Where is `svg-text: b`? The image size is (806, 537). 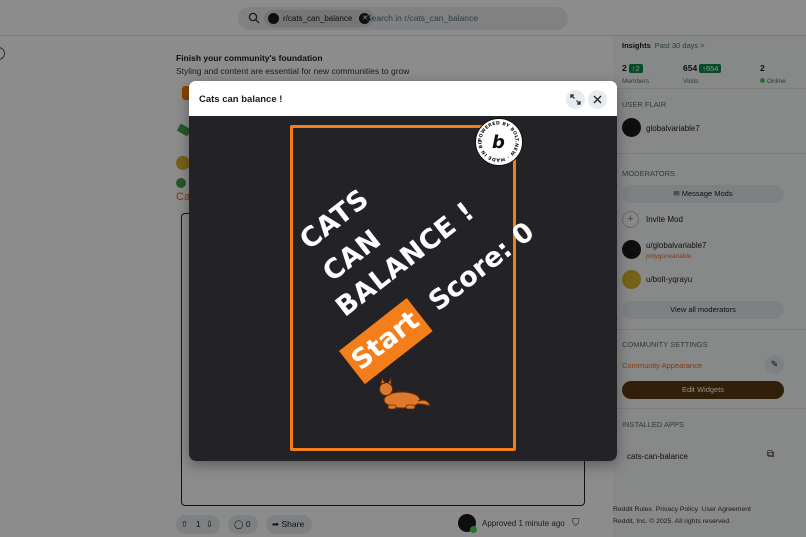
svg-text: b is located at coordinates (498, 142).